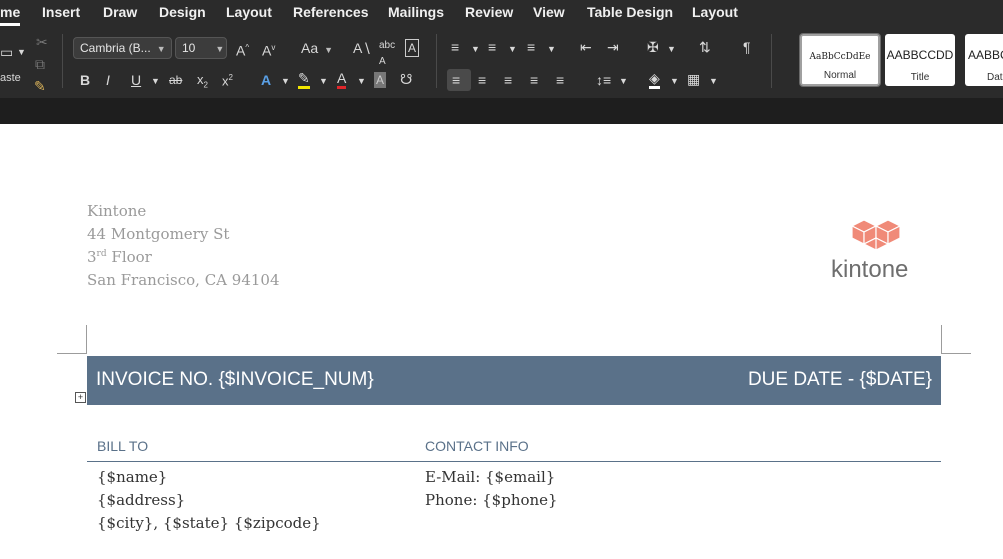 The height and width of the screenshot is (559, 1003). I want to click on ribbon-bottom-strip, so click(501, 111).